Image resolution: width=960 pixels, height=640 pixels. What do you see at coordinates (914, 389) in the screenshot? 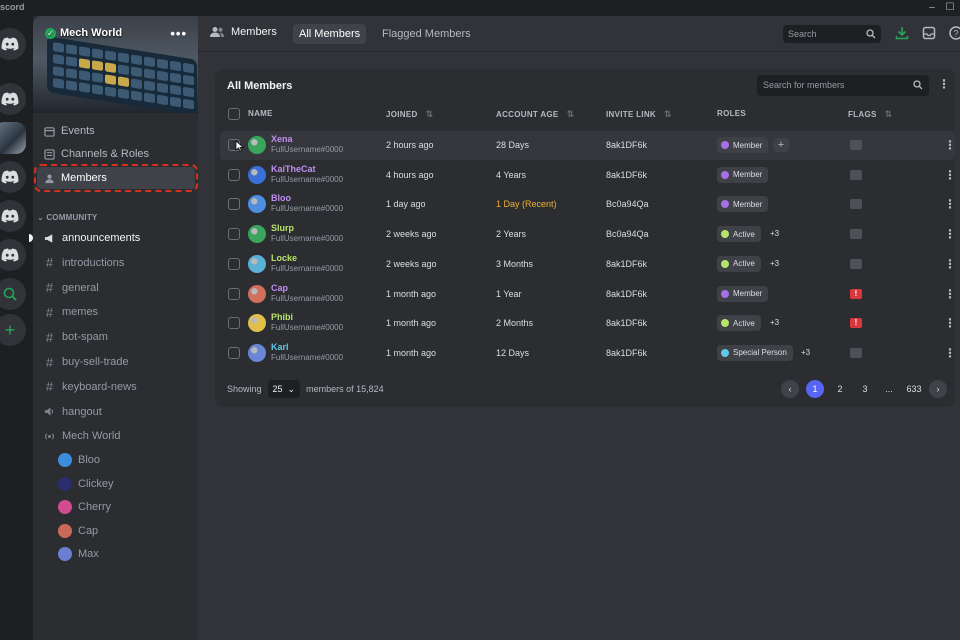
I see `page-button-633: 633` at bounding box center [914, 389].